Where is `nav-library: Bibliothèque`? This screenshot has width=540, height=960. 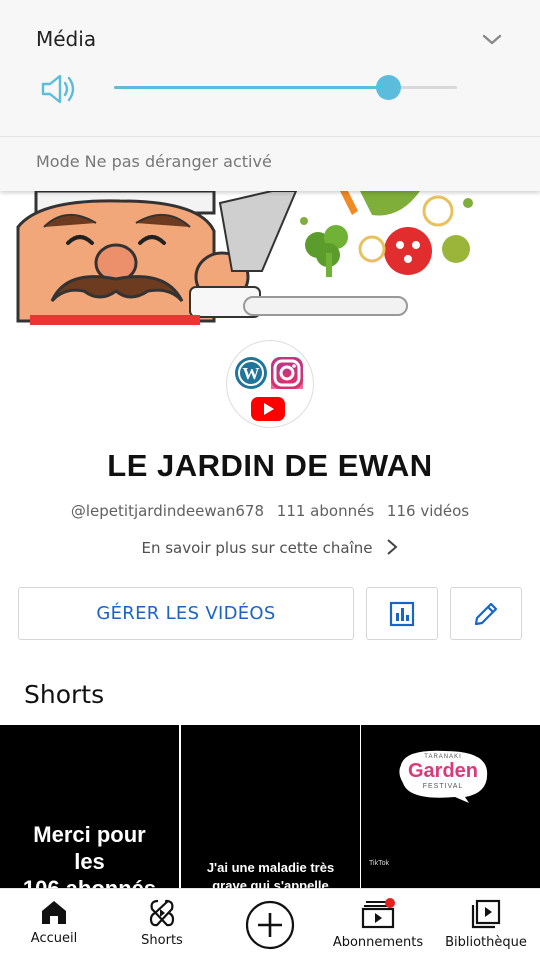 nav-library: Bibliothèque is located at coordinates (486, 924).